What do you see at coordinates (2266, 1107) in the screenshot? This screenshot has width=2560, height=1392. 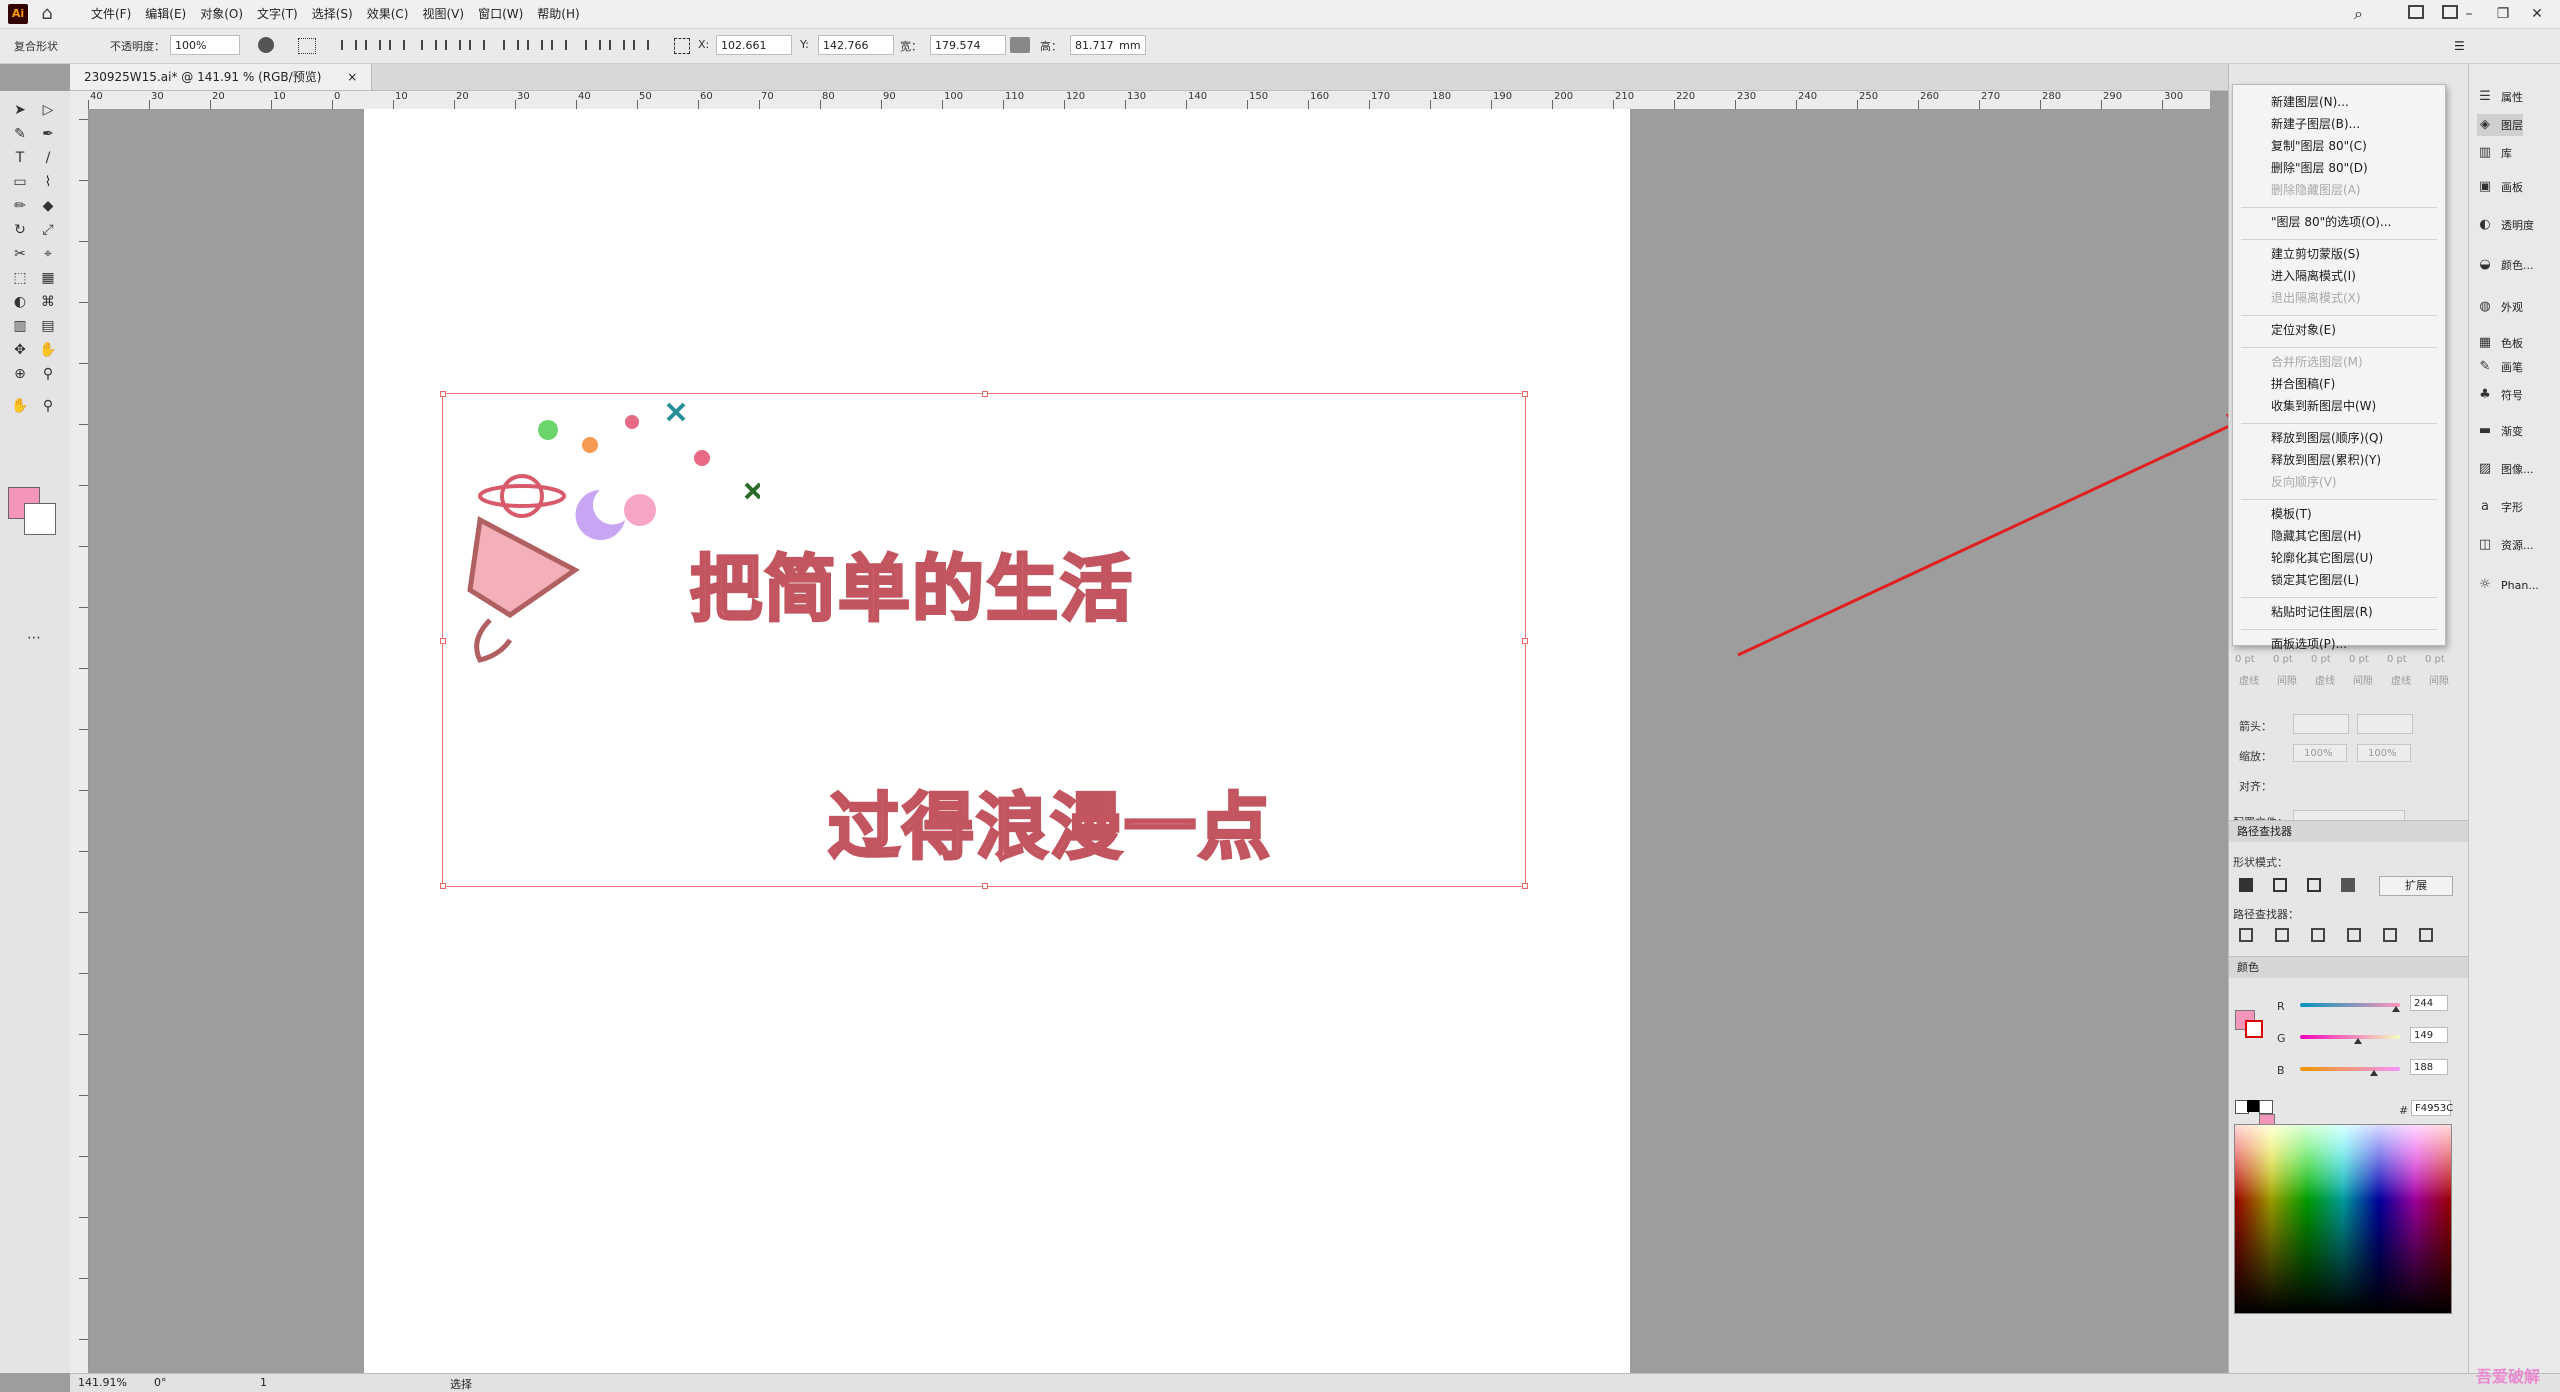 I see `white-swatch` at bounding box center [2266, 1107].